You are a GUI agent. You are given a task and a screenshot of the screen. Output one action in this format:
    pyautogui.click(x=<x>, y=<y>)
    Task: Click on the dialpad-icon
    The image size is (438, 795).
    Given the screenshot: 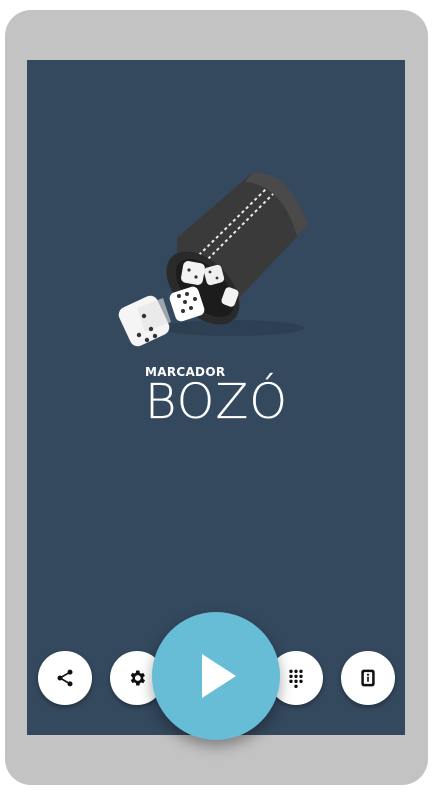 What is the action you would take?
    pyautogui.click(x=296, y=678)
    